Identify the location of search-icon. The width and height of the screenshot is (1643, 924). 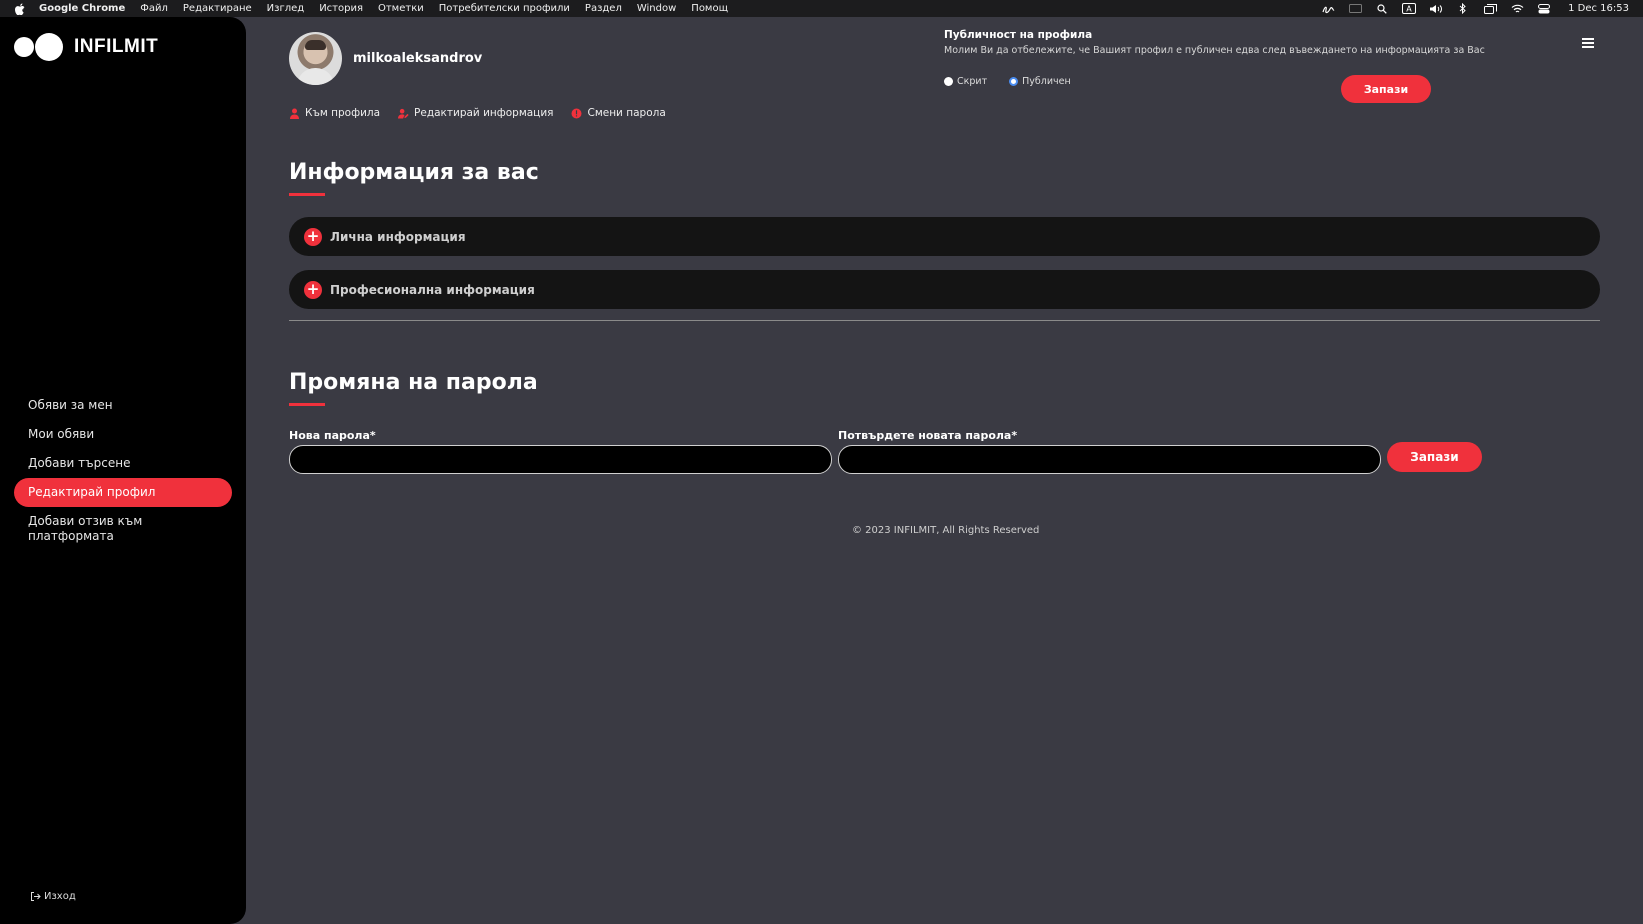
(1382, 8).